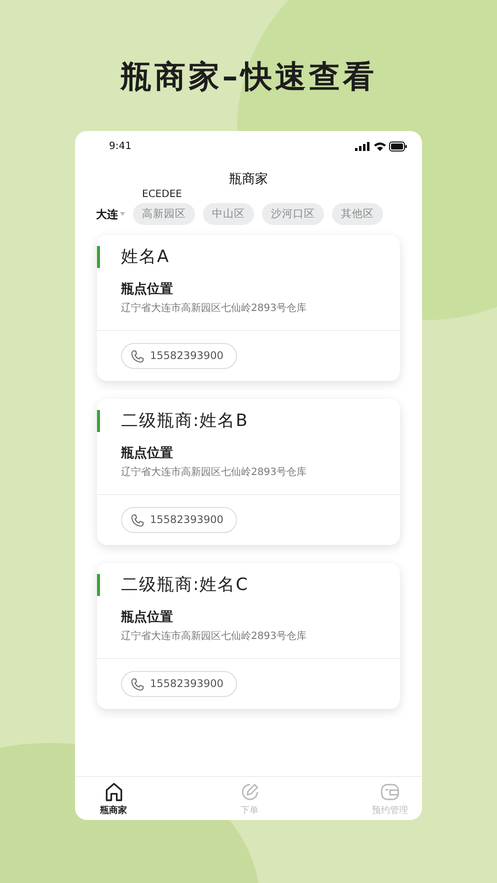 The width and height of the screenshot is (497, 883). Describe the element at coordinates (390, 792) in the screenshot. I see `wallet-icon` at that location.